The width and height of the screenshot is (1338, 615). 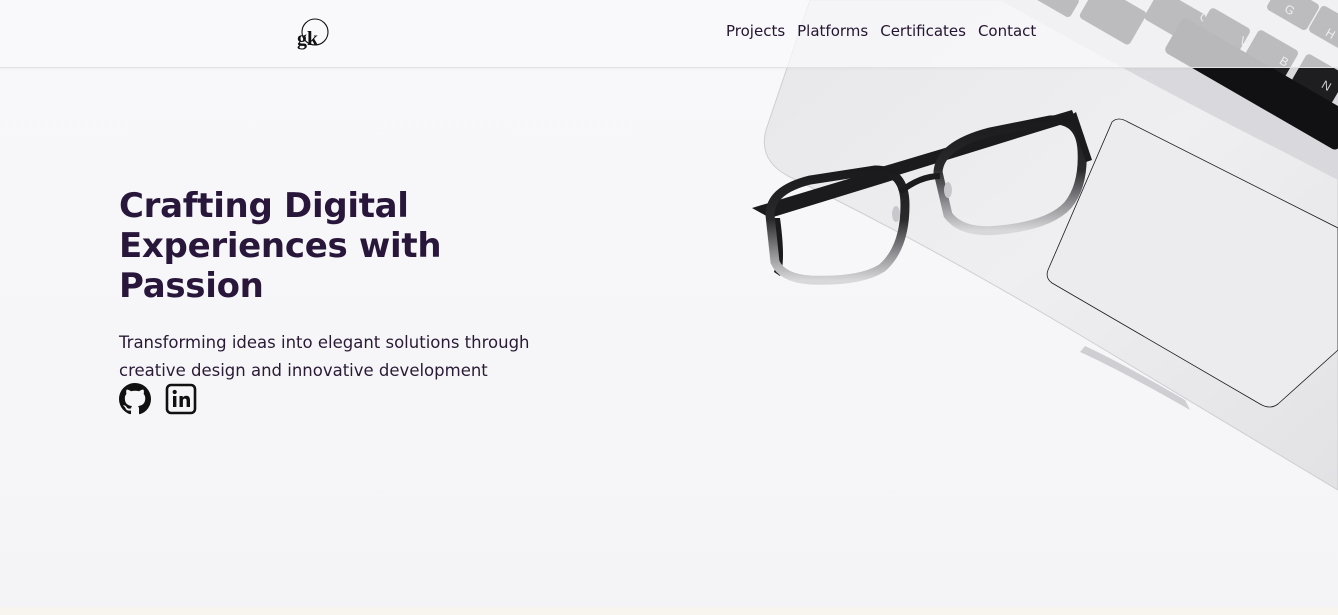 I want to click on footer-strip, so click(x=669, y=611).